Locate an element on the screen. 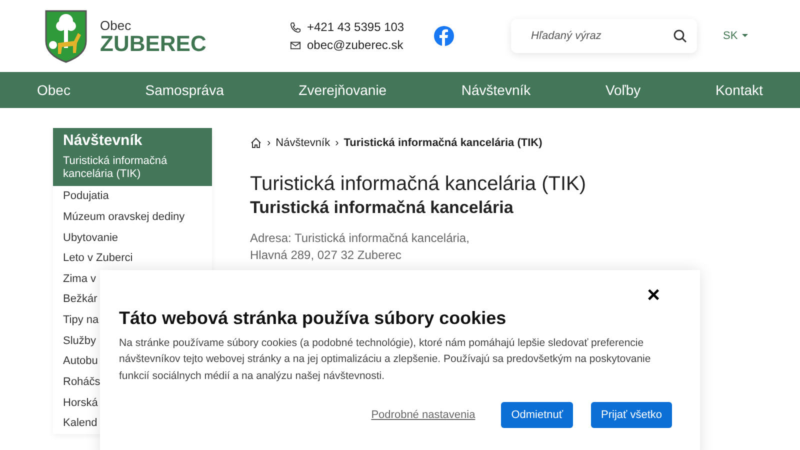  sidebar-title: Návštevník is located at coordinates (132, 139).